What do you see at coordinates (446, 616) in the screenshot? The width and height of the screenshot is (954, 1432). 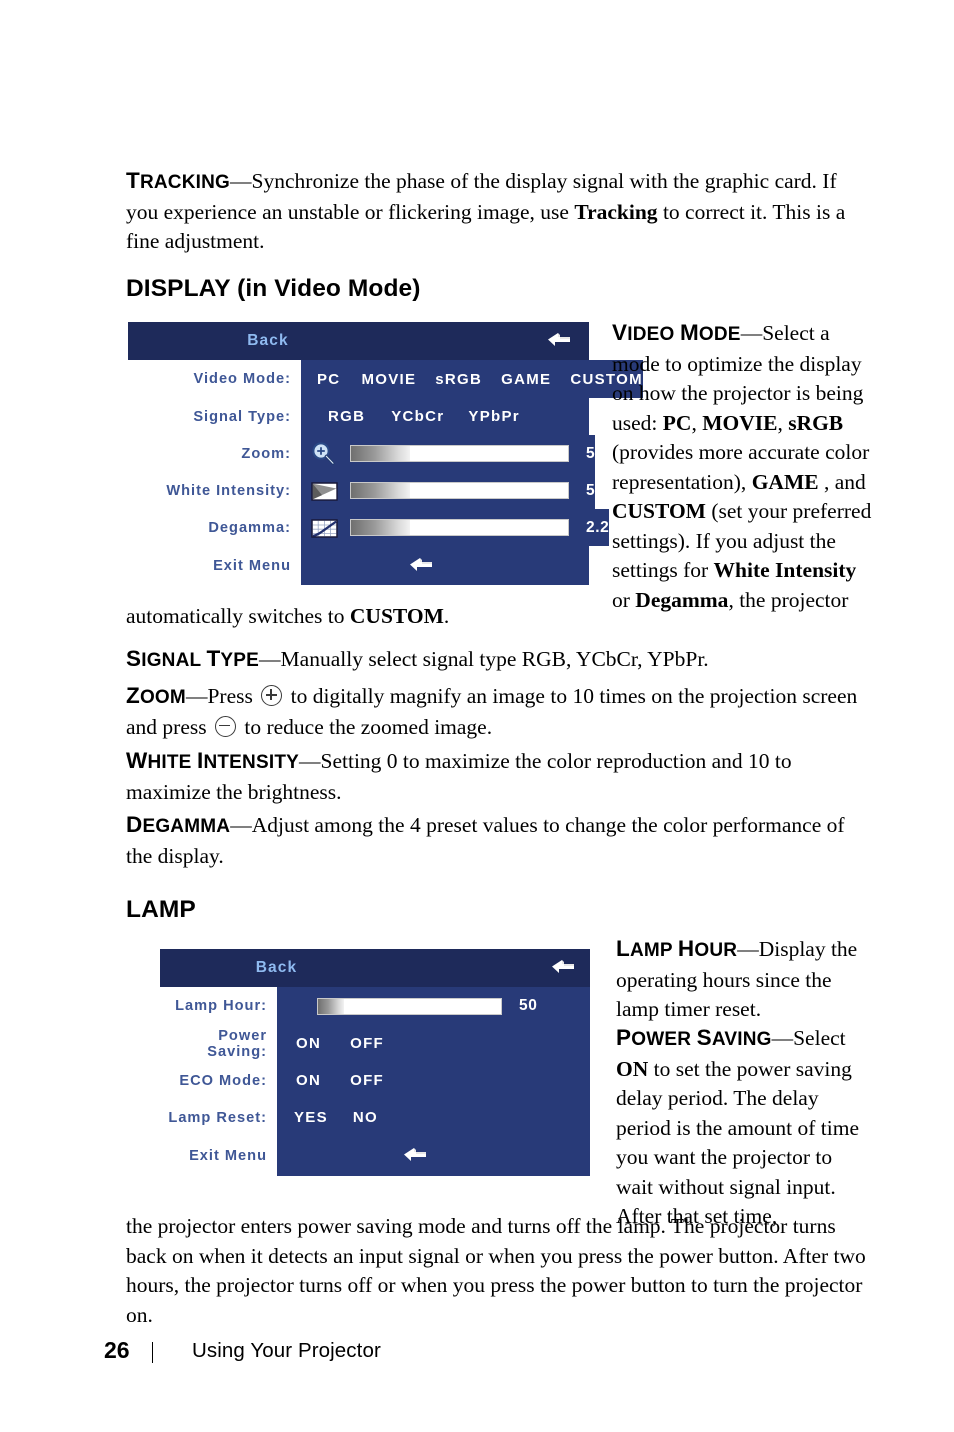 I see `wrap-t2: .` at bounding box center [446, 616].